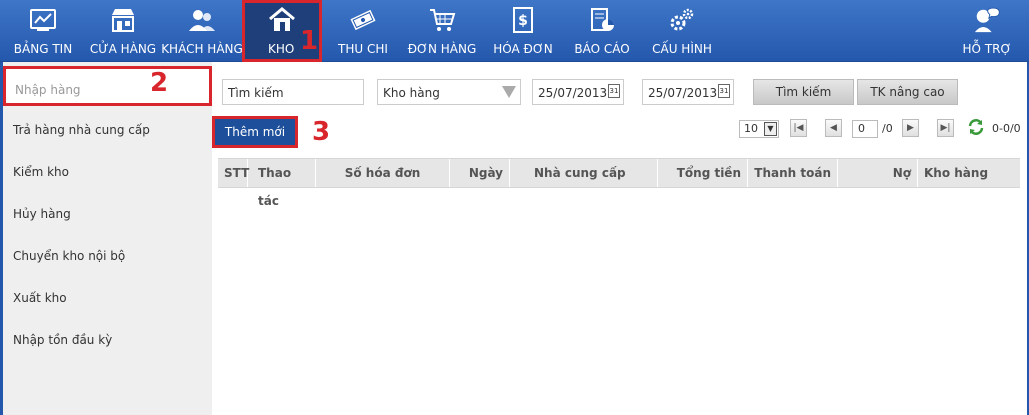 The height and width of the screenshot is (415, 1029). I want to click on sidebar-item-xuat-kho: Xuất kho, so click(40, 298).